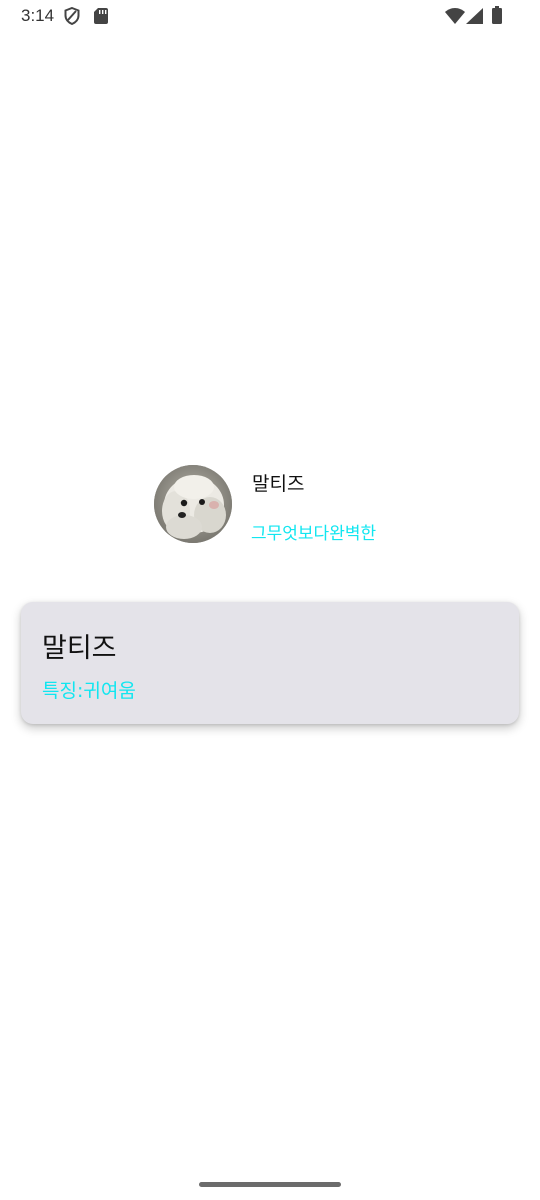 The width and height of the screenshot is (540, 1200). What do you see at coordinates (89, 691) in the screenshot?
I see `card-subtitle: 특징:귀여움` at bounding box center [89, 691].